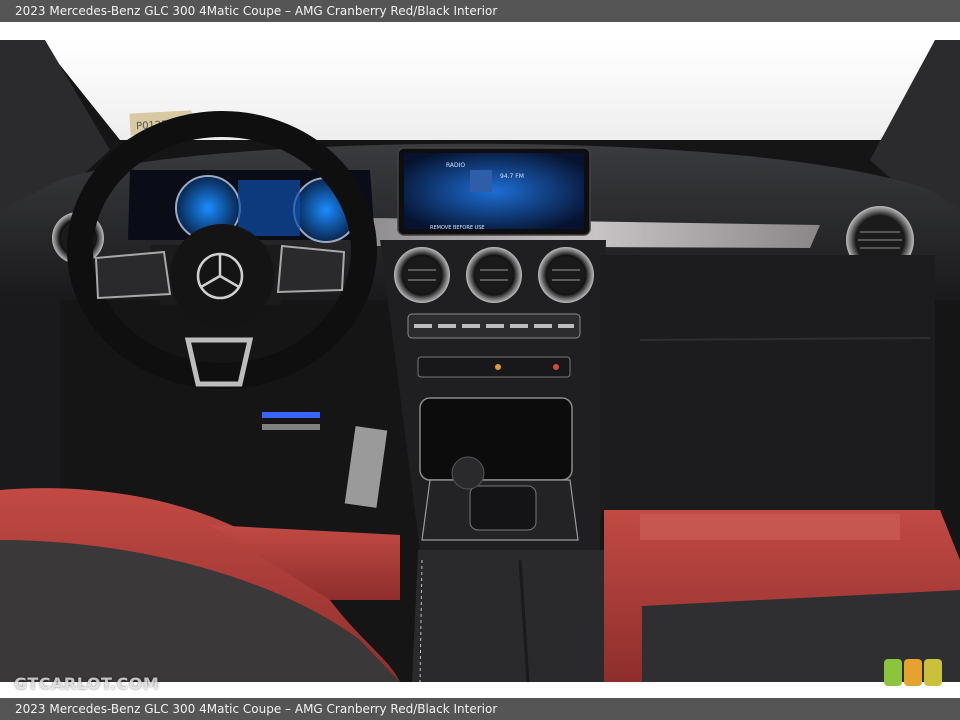 The image size is (960, 720). Describe the element at coordinates (87, 683) in the screenshot. I see `watermark: GTCARLOT.COM` at that location.